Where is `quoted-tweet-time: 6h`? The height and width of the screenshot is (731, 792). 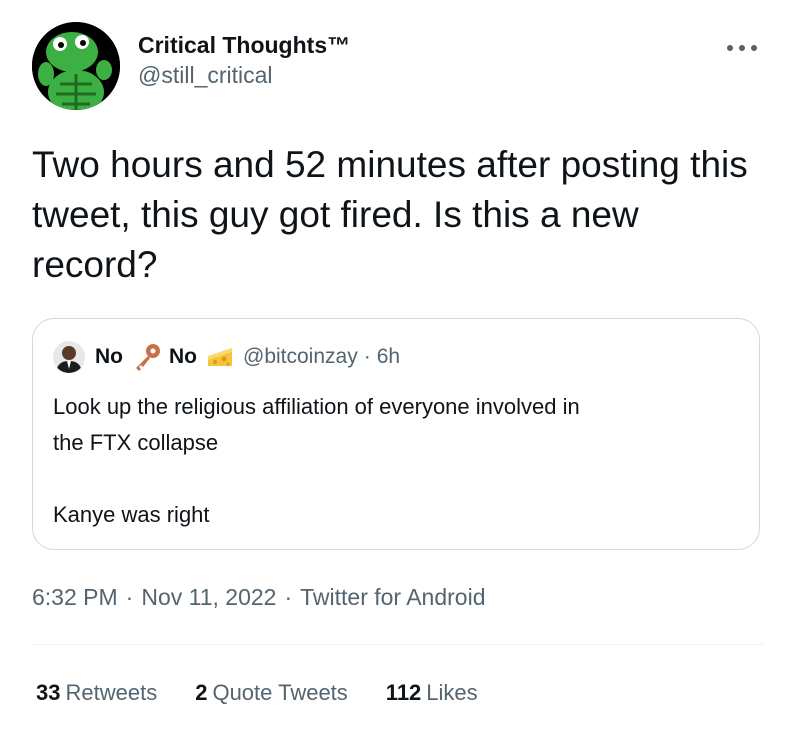
quoted-tweet-time: 6h is located at coordinates (388, 356).